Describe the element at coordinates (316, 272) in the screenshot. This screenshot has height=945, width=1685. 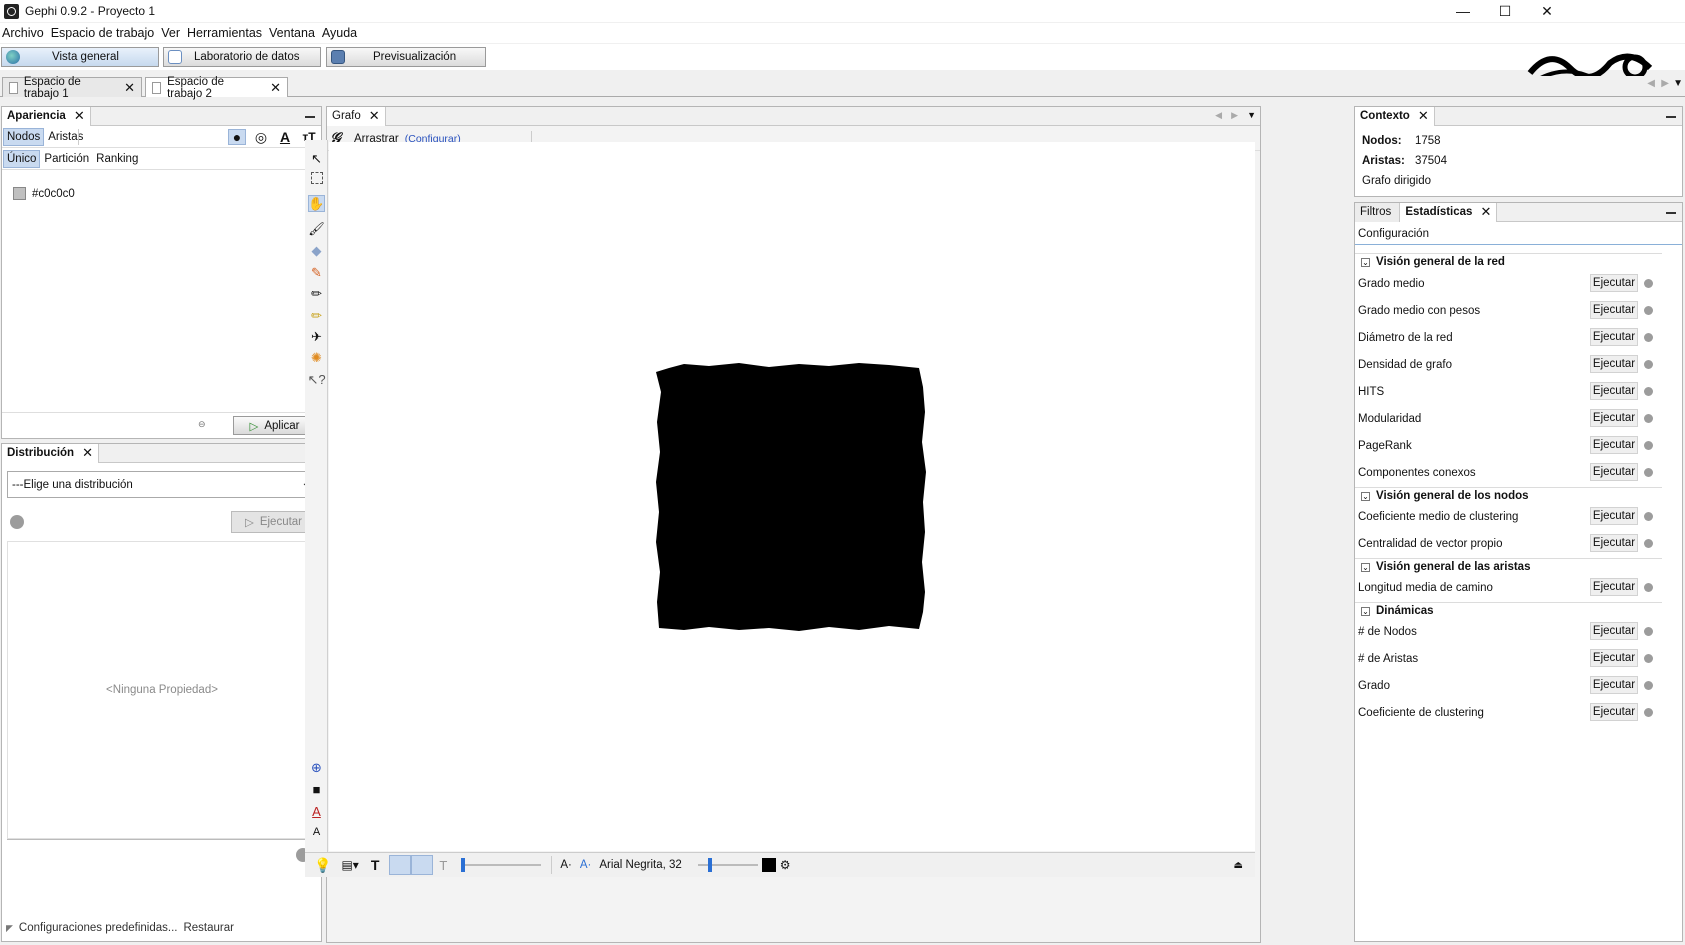
I see `paint-bucket-icon: ✎` at that location.